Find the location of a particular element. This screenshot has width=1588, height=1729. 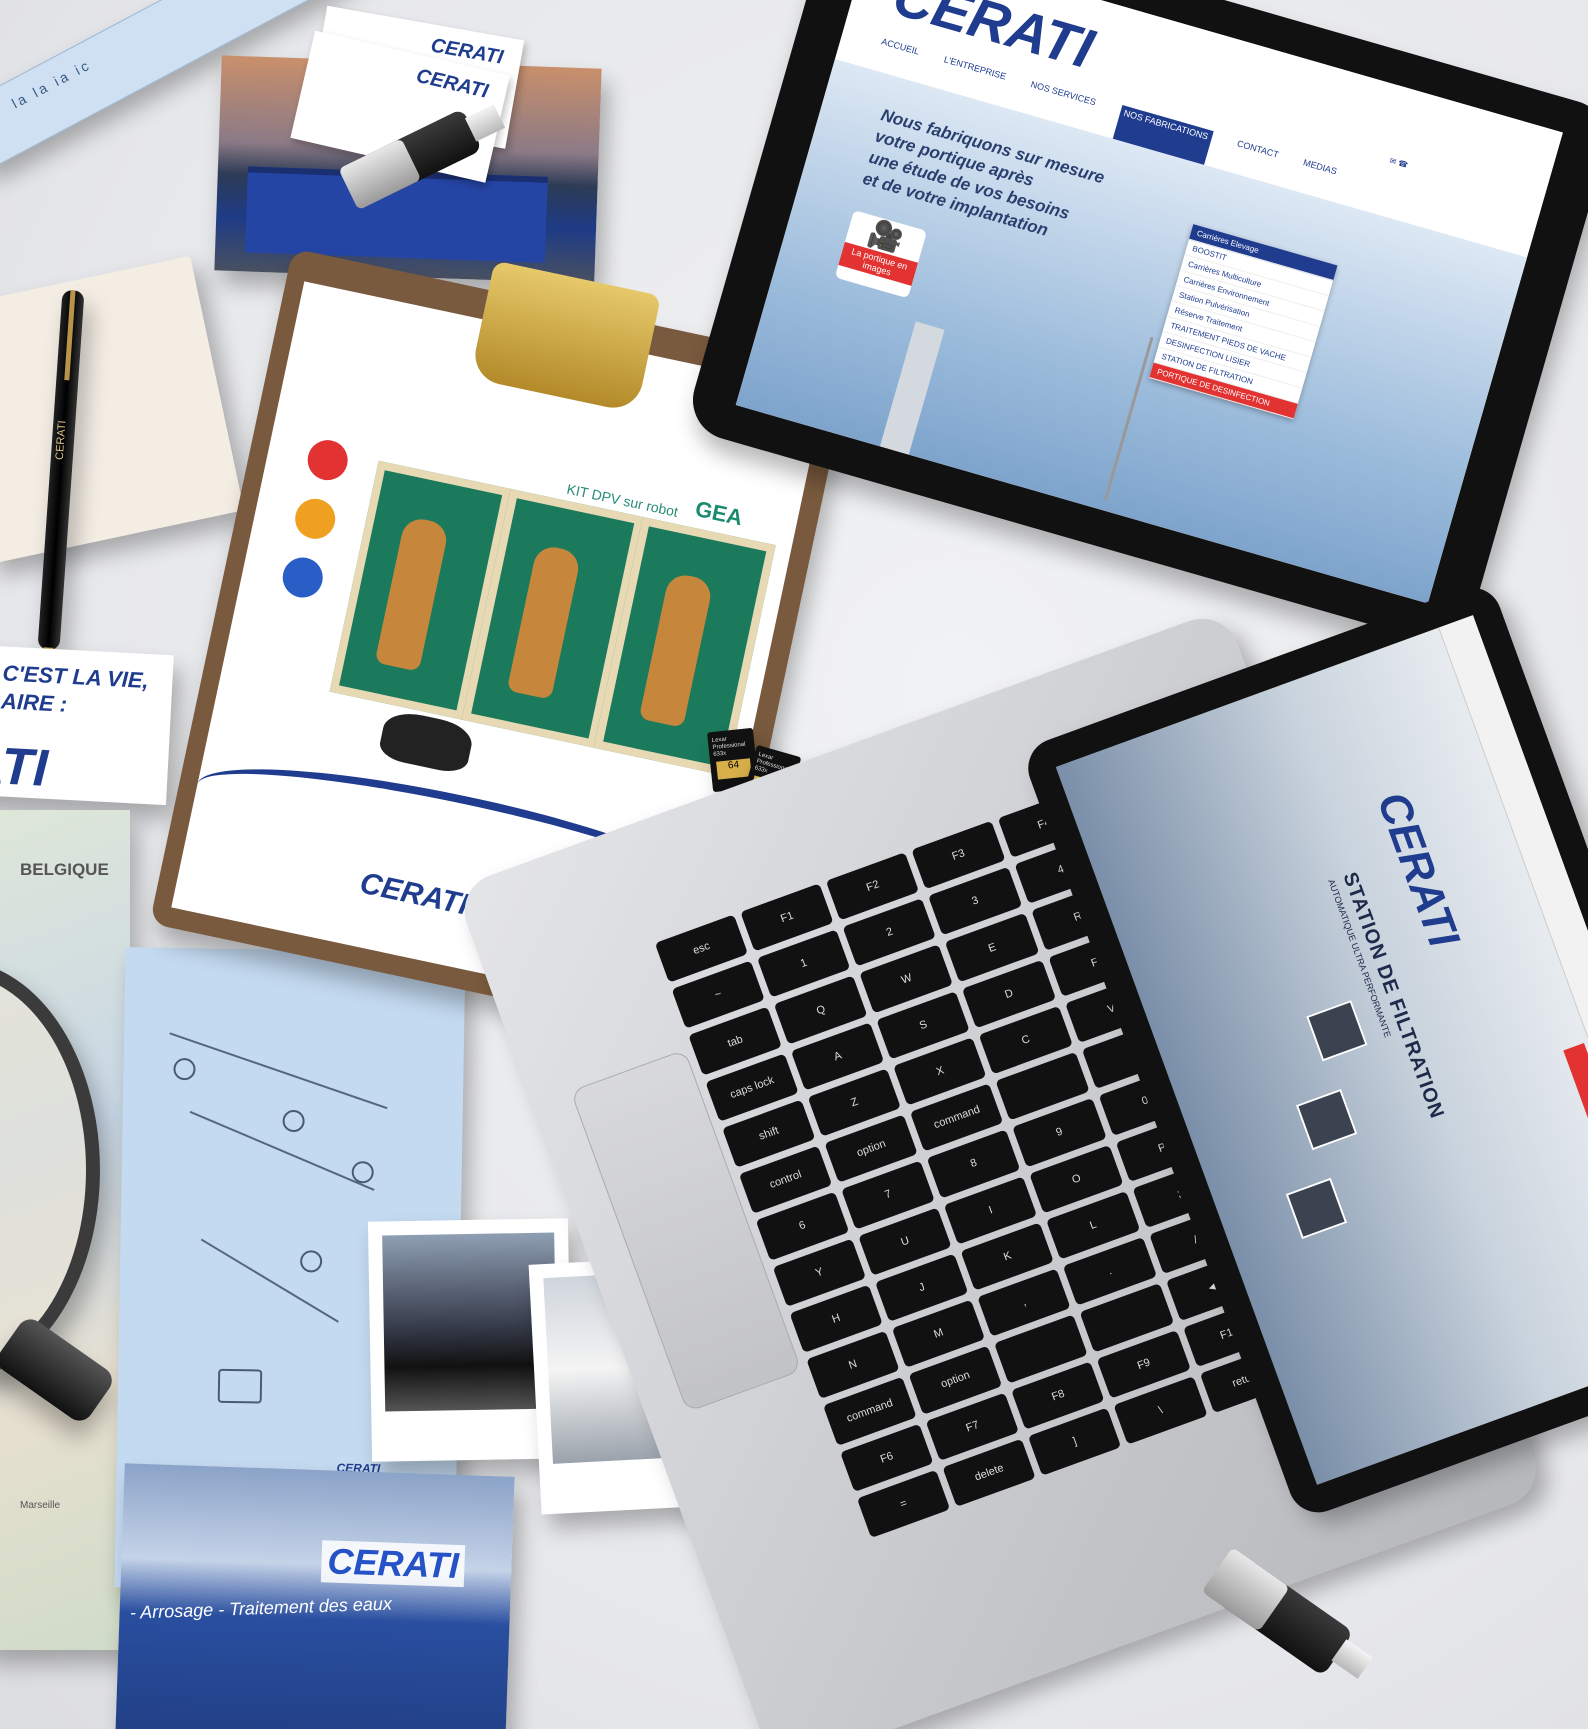

flyer: C'EST LA VIE, AIRE : ATI is located at coordinates (87, 725).